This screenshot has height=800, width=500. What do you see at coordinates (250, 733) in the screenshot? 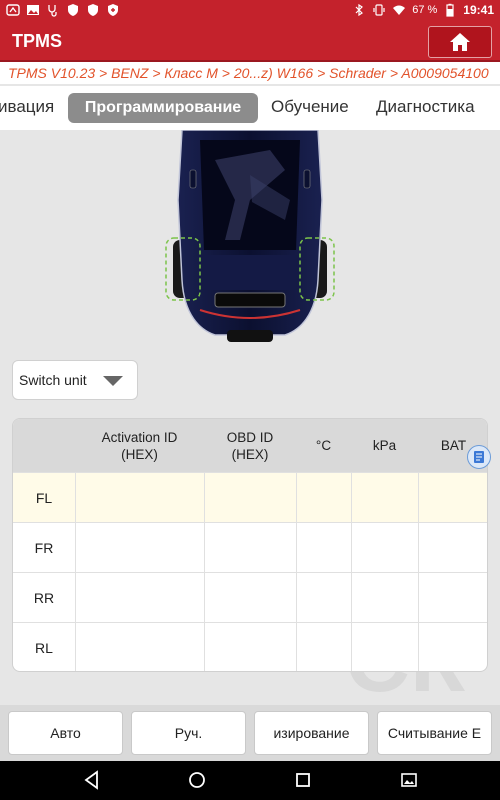
I see `bottom-action-bar: Авто Руч. изирование Считывание Е` at bounding box center [250, 733].